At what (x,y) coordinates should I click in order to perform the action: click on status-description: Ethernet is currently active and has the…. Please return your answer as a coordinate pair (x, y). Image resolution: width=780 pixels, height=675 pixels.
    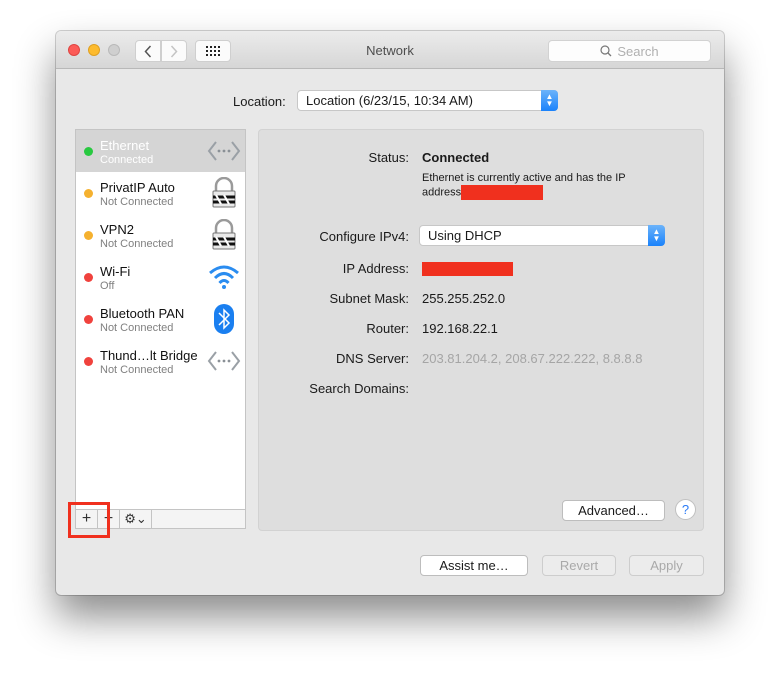
    Looking at the image, I should click on (542, 185).